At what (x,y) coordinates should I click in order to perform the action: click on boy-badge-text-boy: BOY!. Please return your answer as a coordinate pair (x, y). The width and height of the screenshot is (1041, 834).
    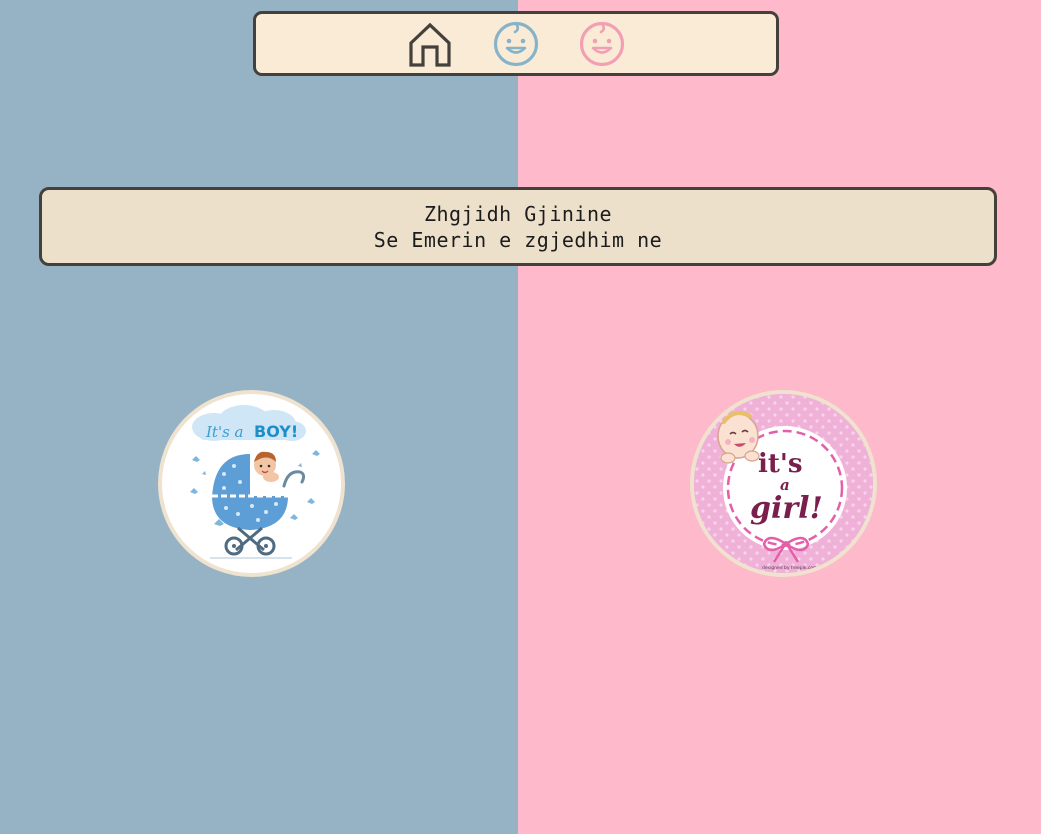
    Looking at the image, I should click on (276, 431).